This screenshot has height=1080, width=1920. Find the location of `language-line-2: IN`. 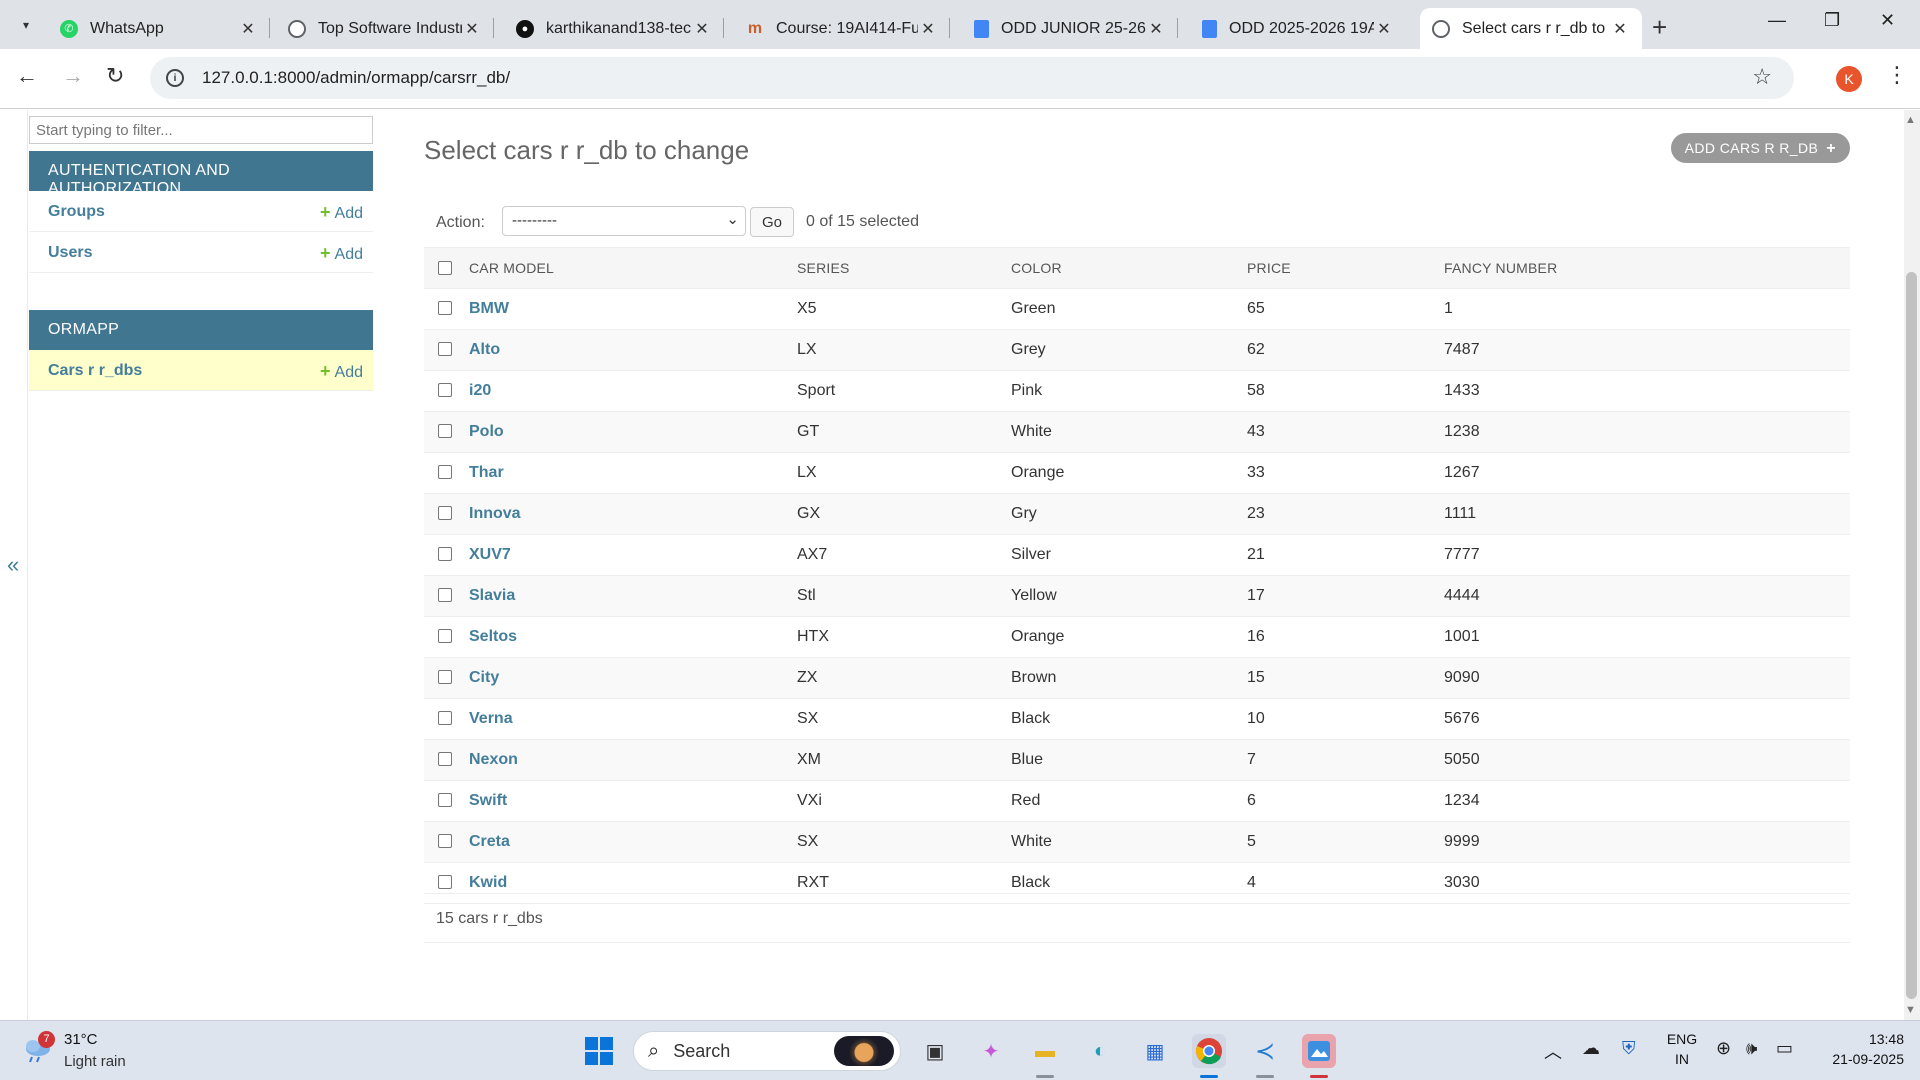

language-line-2: IN is located at coordinates (1682, 1059).